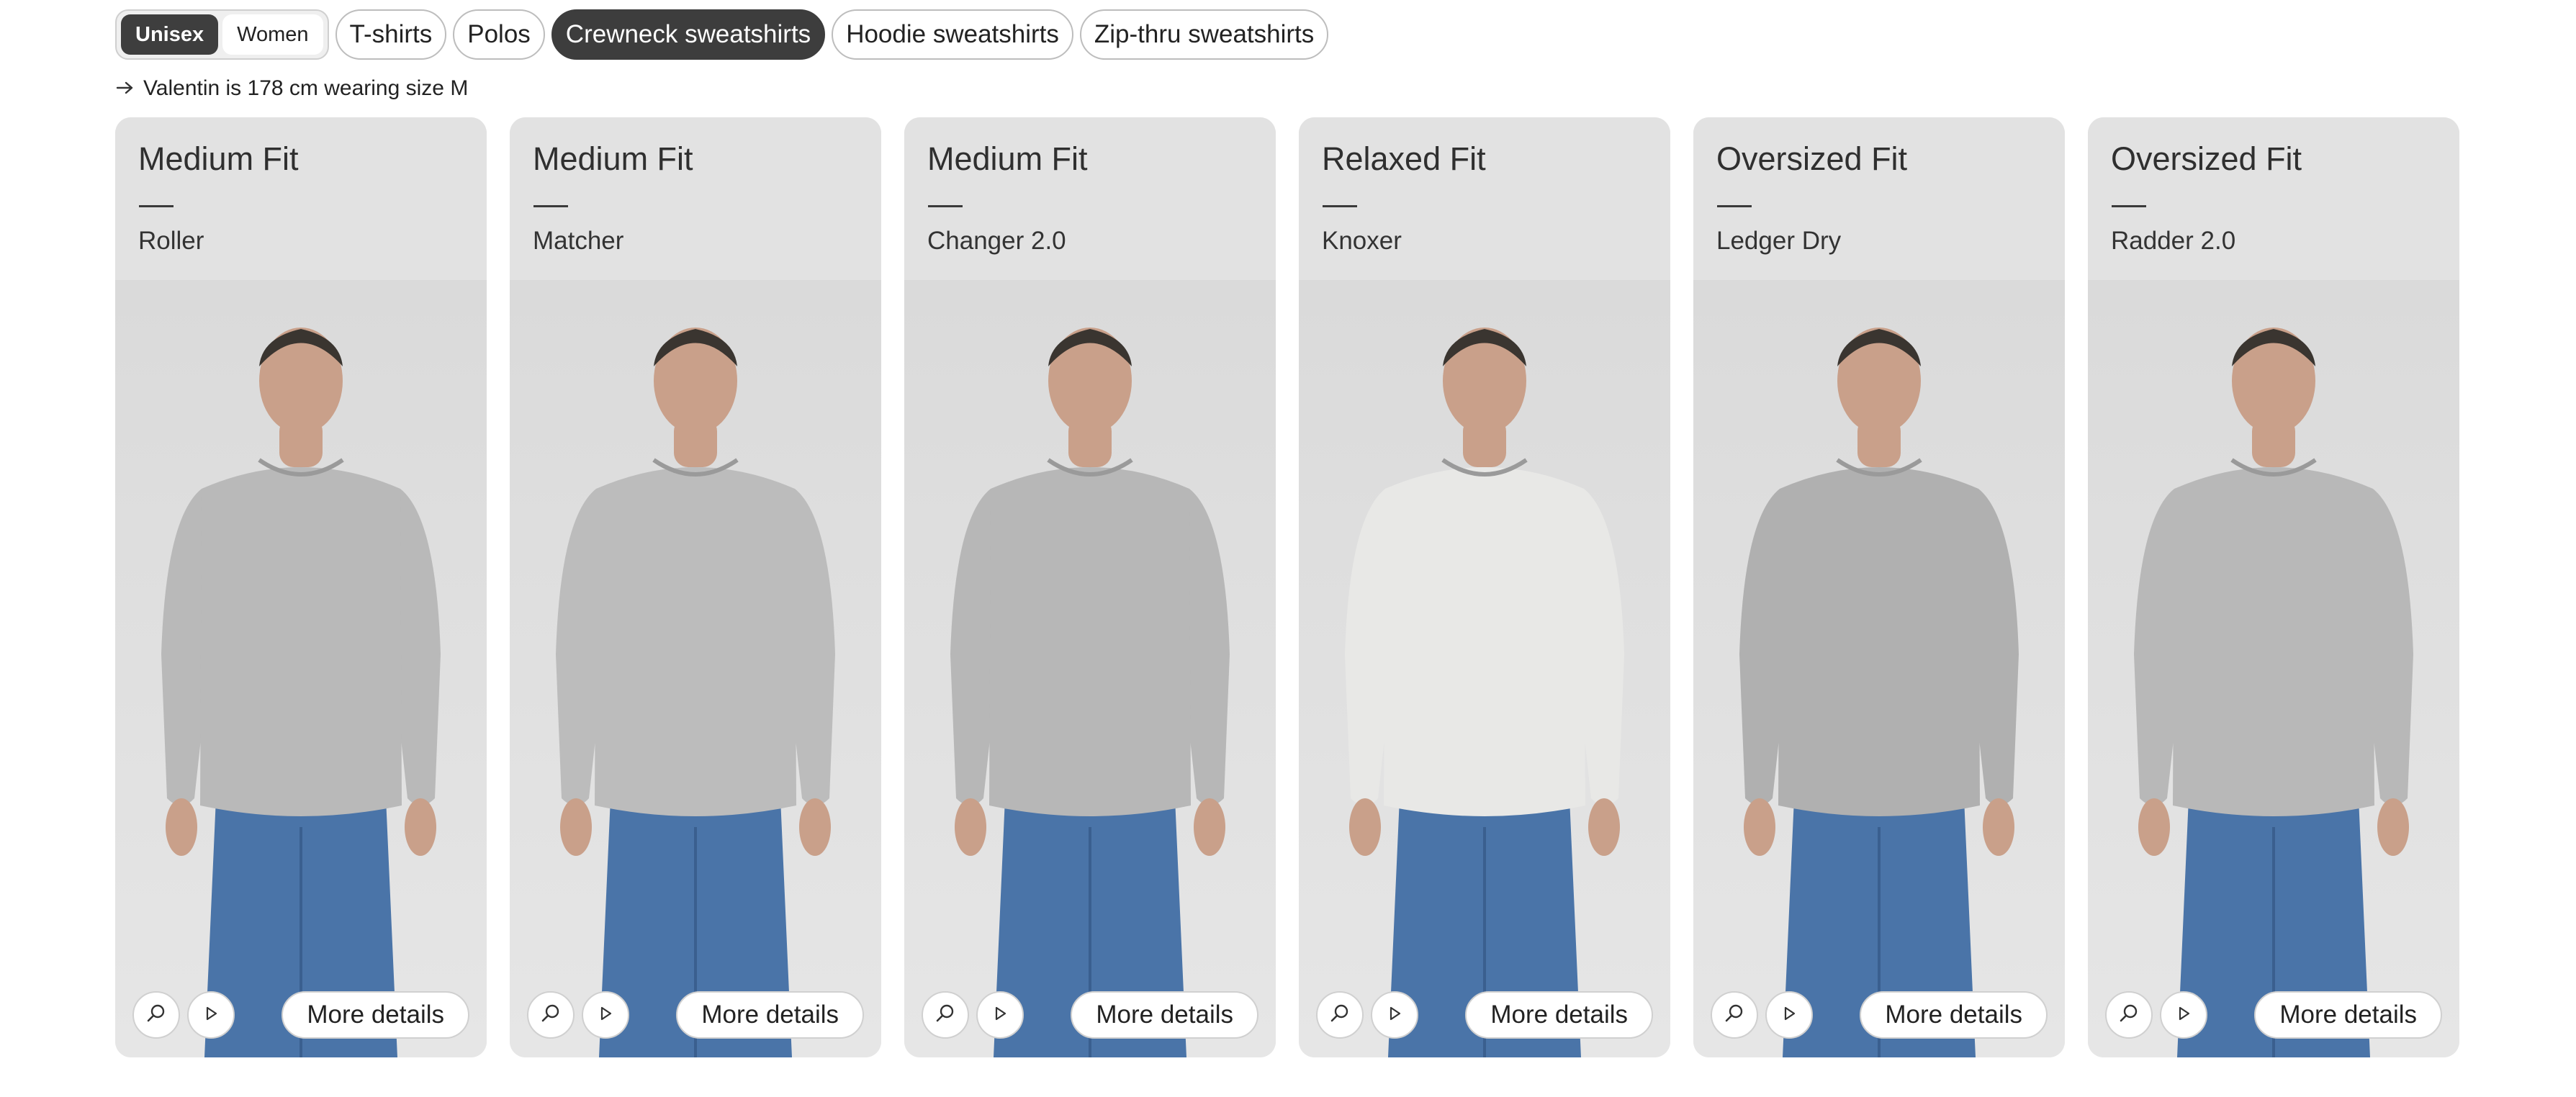 The image size is (2576, 1097). Describe the element at coordinates (578, 241) in the screenshot. I see `model-name: Matcher` at that location.